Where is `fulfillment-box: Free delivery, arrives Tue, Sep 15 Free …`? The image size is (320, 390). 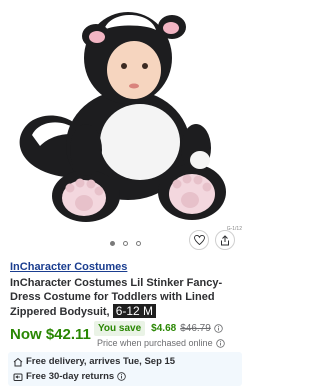
fulfillment-box: Free delivery, arrives Tue, Sep 15 Free … is located at coordinates (125, 369).